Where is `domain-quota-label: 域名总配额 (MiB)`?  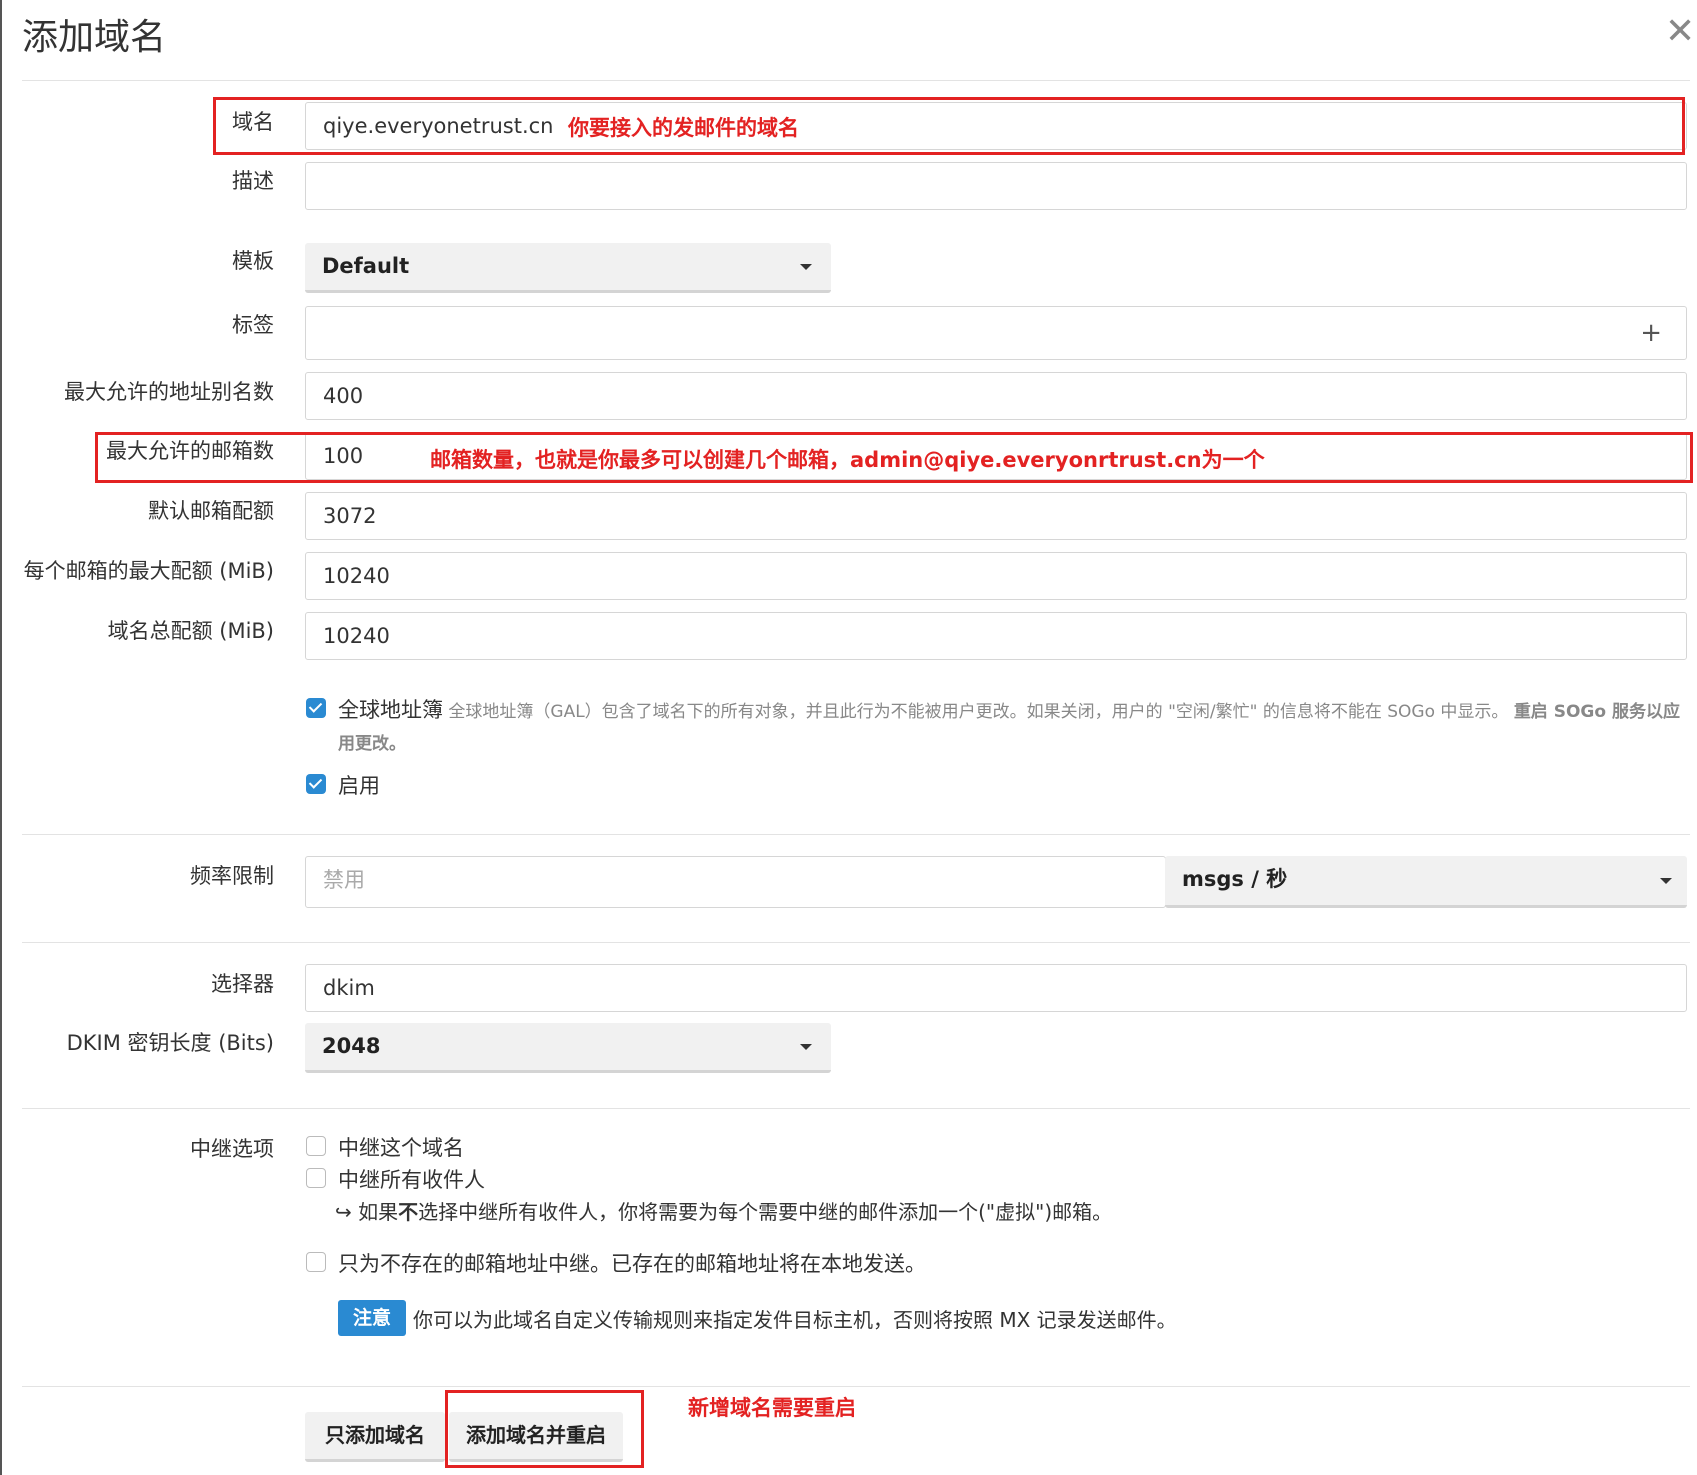
domain-quota-label: 域名总配额 (MiB) is located at coordinates (190, 631).